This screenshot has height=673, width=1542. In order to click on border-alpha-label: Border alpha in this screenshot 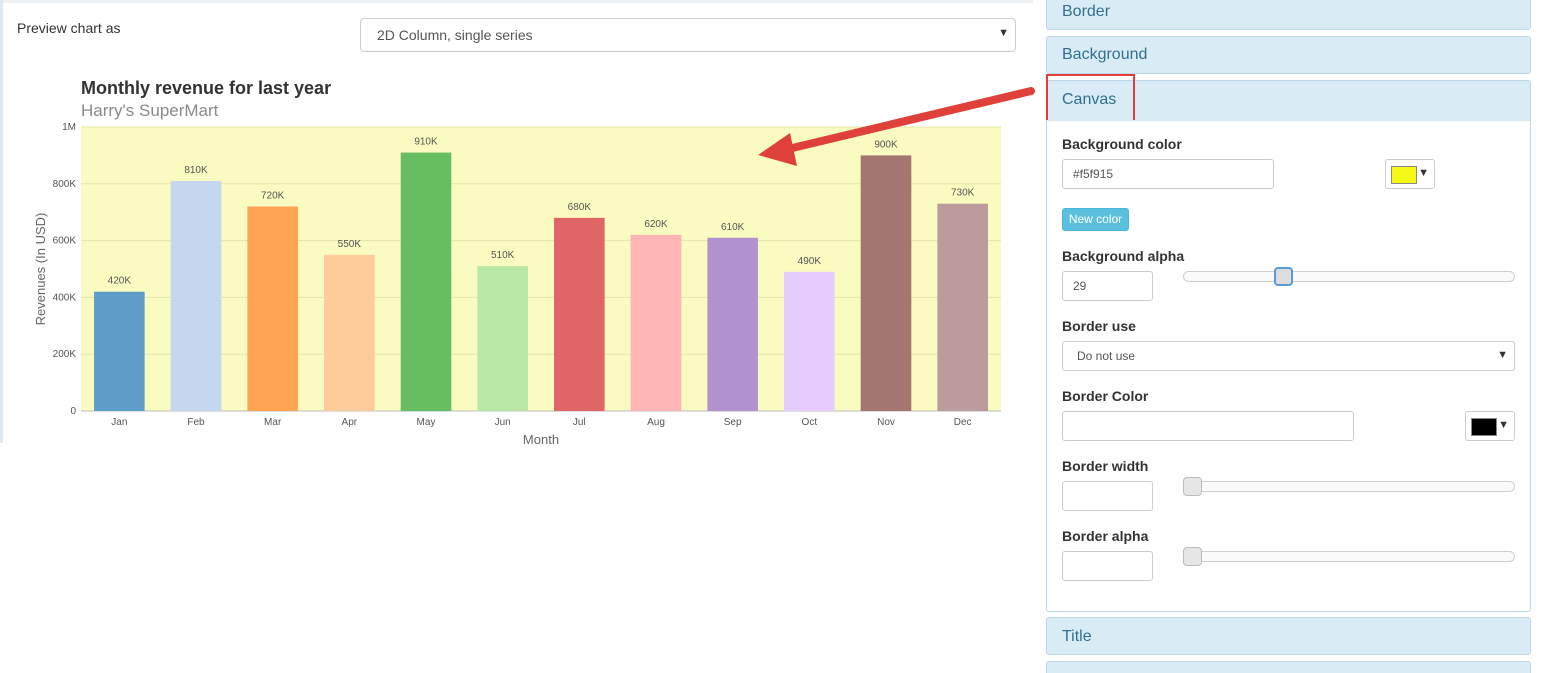, I will do `click(1105, 536)`.